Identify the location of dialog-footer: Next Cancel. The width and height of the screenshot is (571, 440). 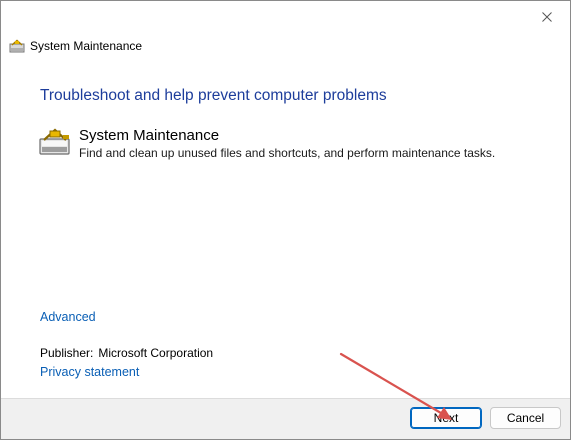
(285, 418).